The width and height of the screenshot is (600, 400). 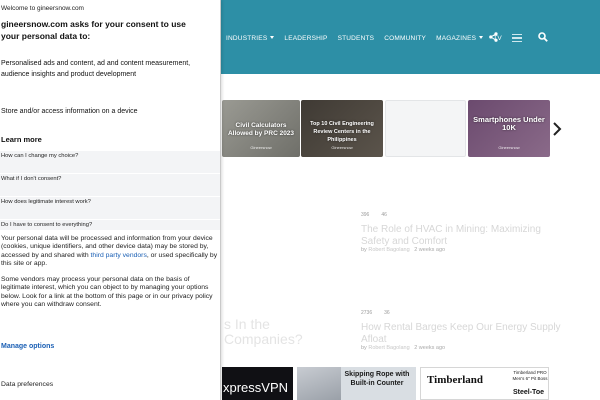 What do you see at coordinates (365, 215) in the screenshot?
I see `views-count: 396` at bounding box center [365, 215].